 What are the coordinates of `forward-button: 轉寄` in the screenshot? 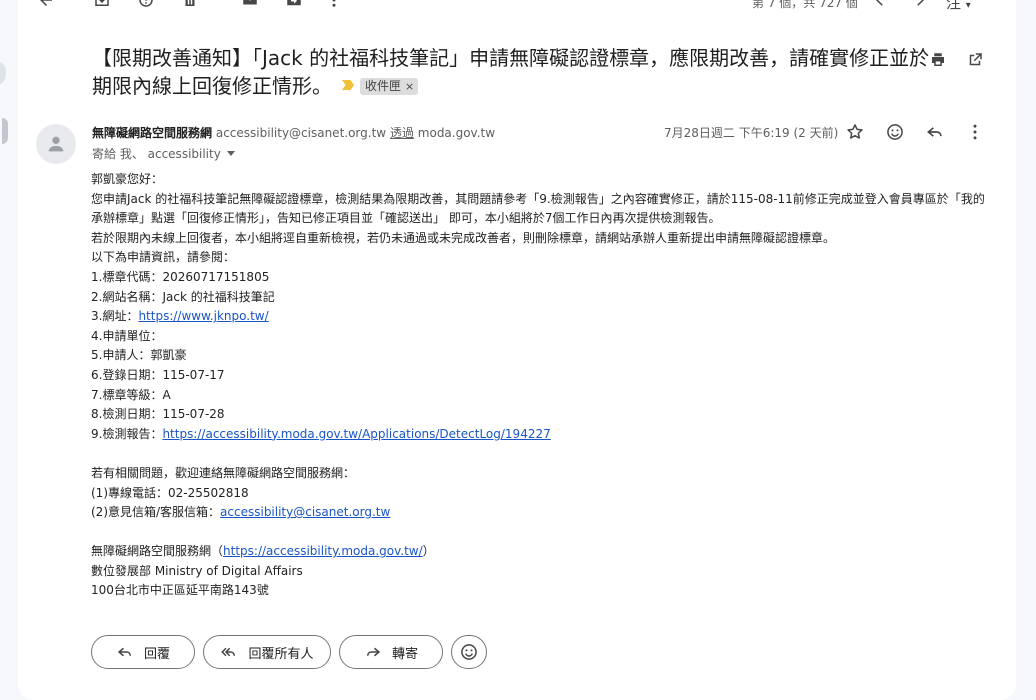 It's located at (391, 652).